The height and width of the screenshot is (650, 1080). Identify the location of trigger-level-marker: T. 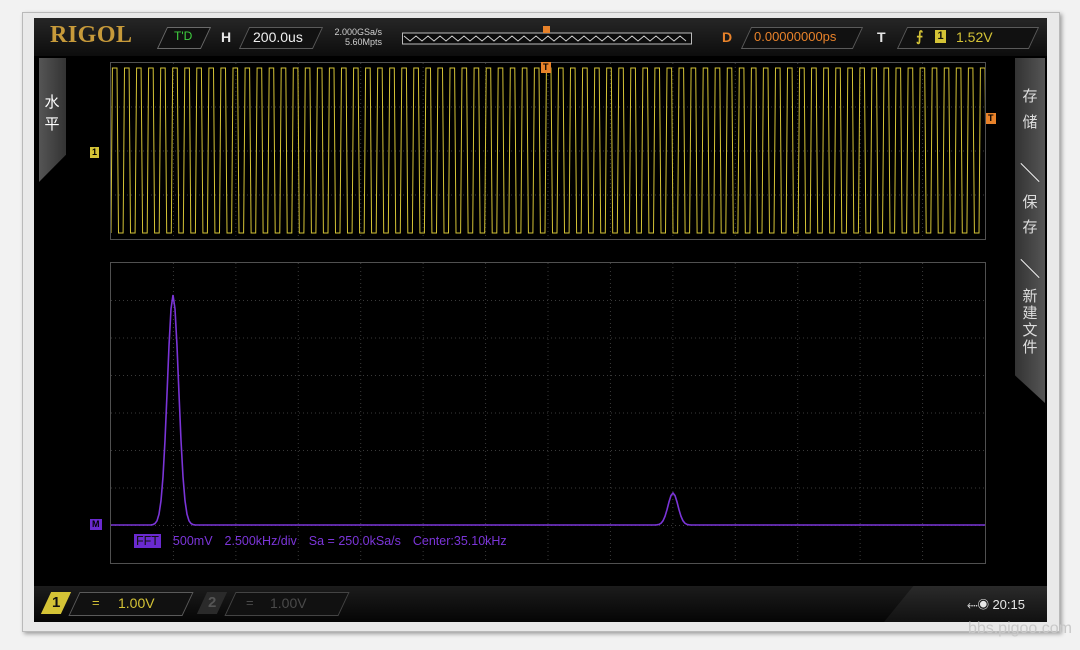
(991, 118).